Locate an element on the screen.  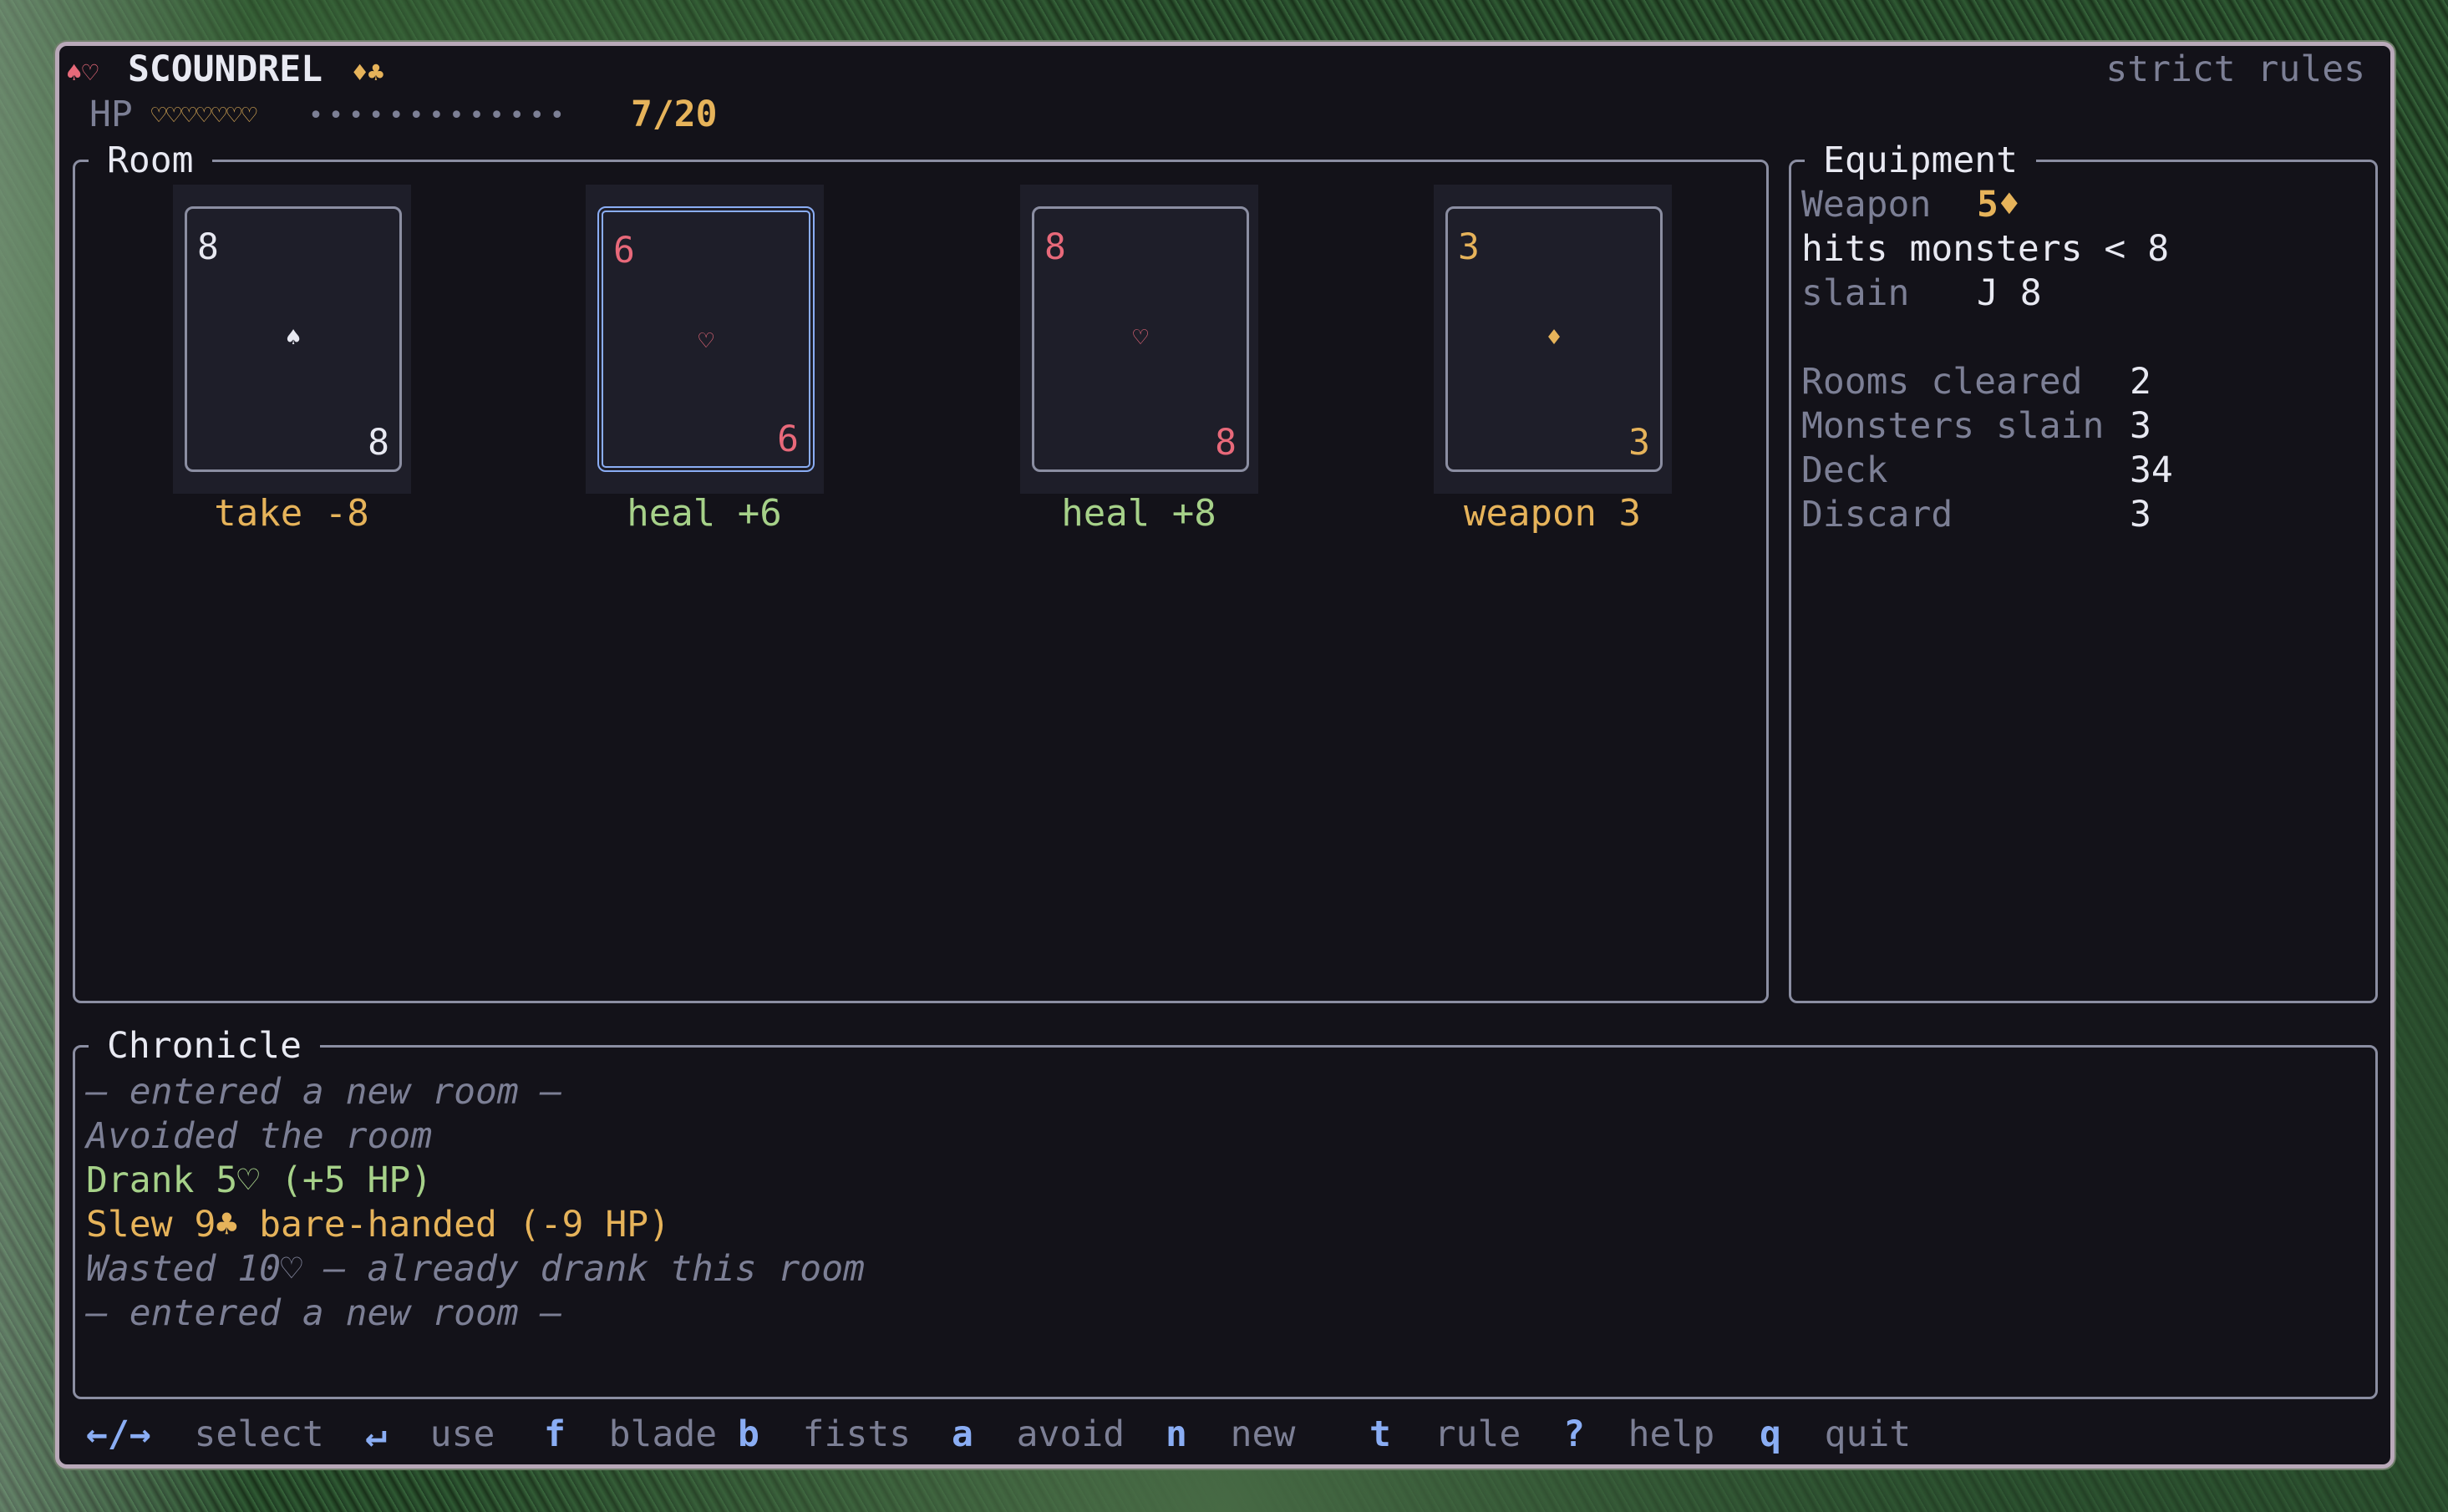
card-rank-top: 6 is located at coordinates (624, 250).